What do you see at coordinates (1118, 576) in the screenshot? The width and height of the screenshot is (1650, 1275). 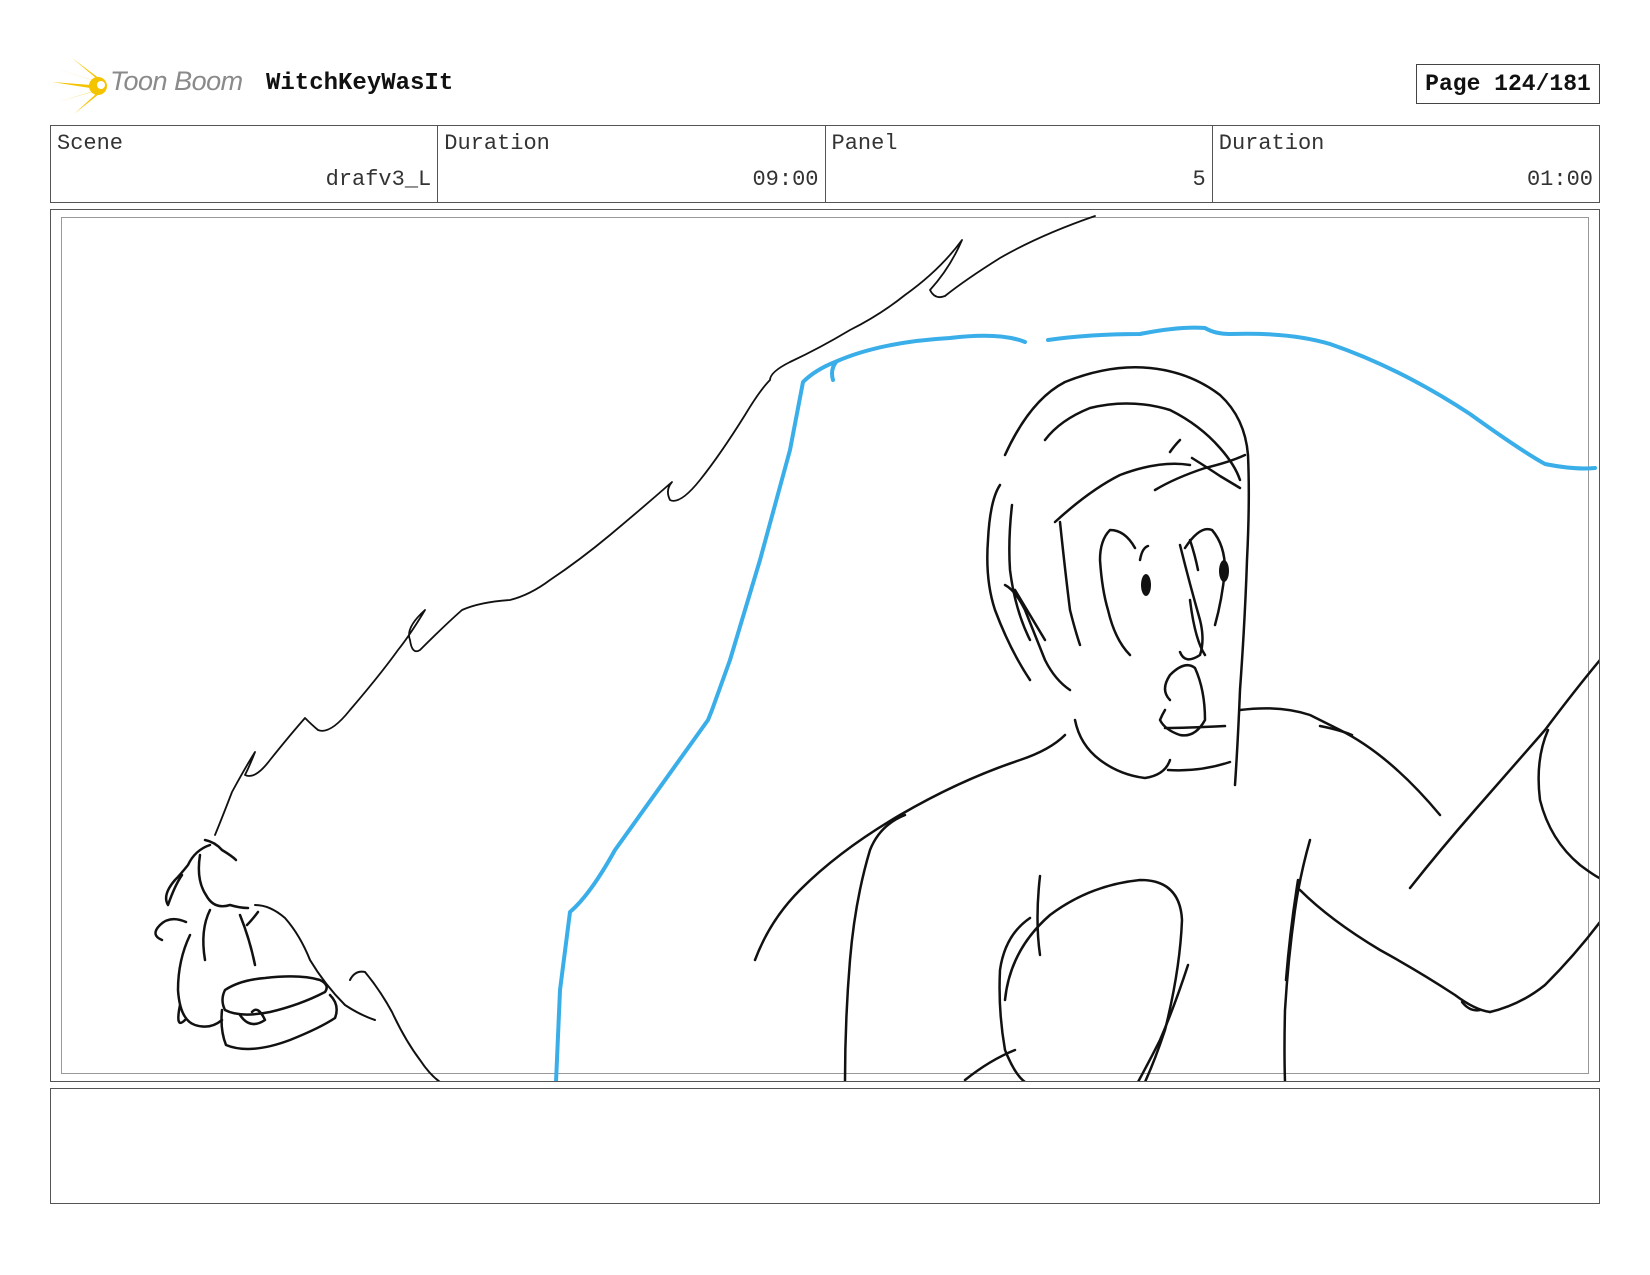 I see `character-head` at bounding box center [1118, 576].